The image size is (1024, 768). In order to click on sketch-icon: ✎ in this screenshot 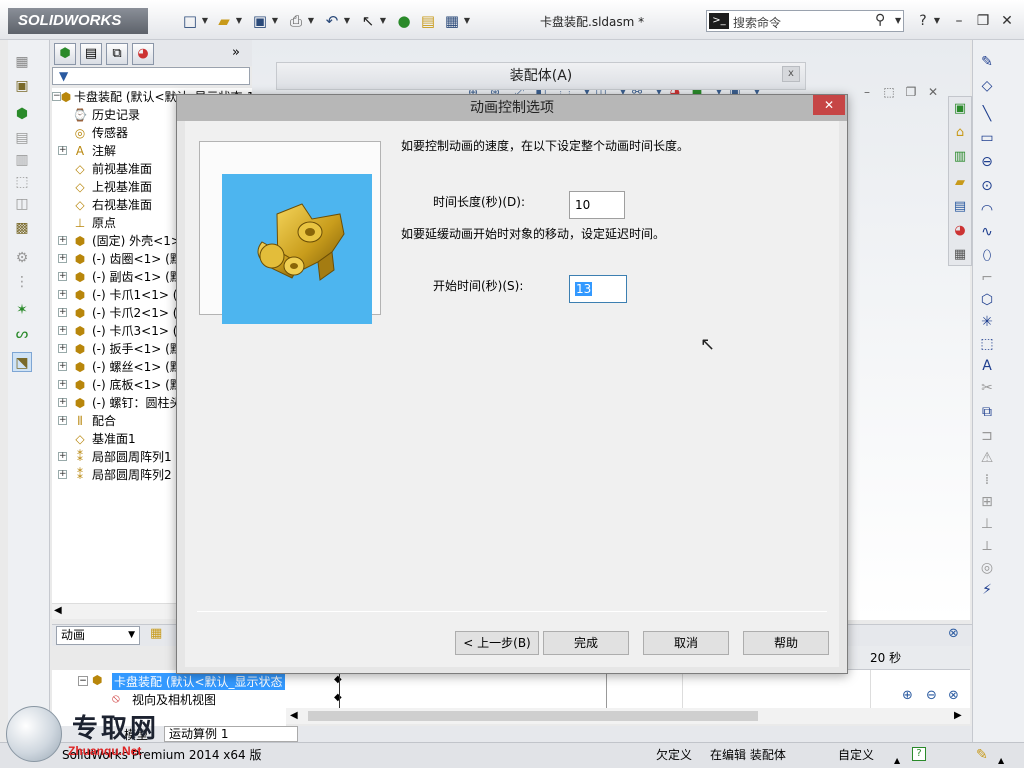, I will do `click(987, 62)`.